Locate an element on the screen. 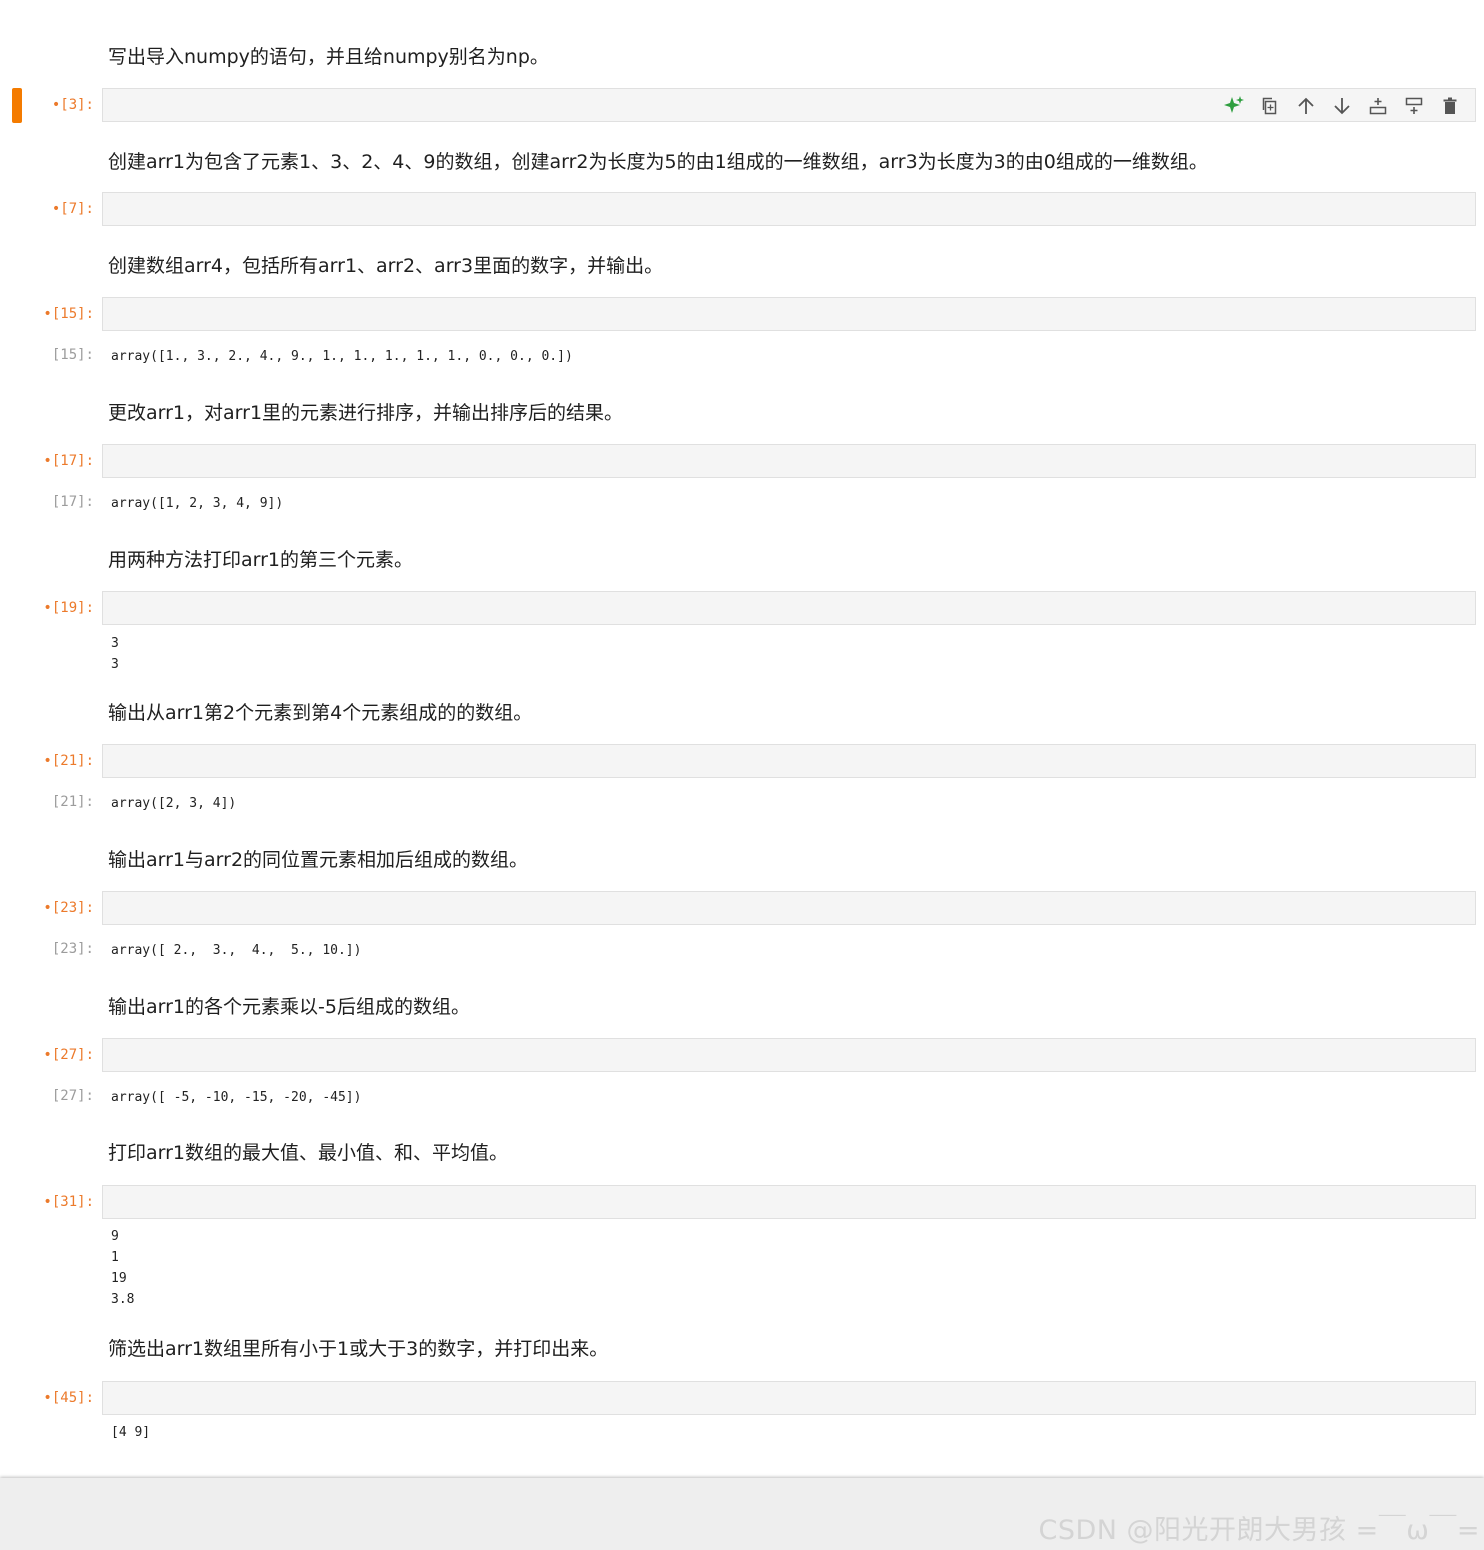 The height and width of the screenshot is (1550, 1484). markdown-cell: 输出arr1的各个元素乘以-5后组成的数组。 is located at coordinates (289, 1007).